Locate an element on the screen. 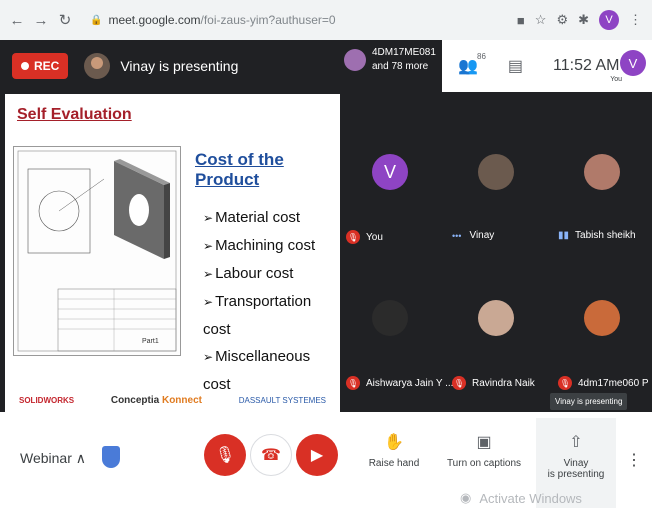 The height and width of the screenshot is (508, 652). participant-id: 4DM17ME081 is located at coordinates (404, 52).